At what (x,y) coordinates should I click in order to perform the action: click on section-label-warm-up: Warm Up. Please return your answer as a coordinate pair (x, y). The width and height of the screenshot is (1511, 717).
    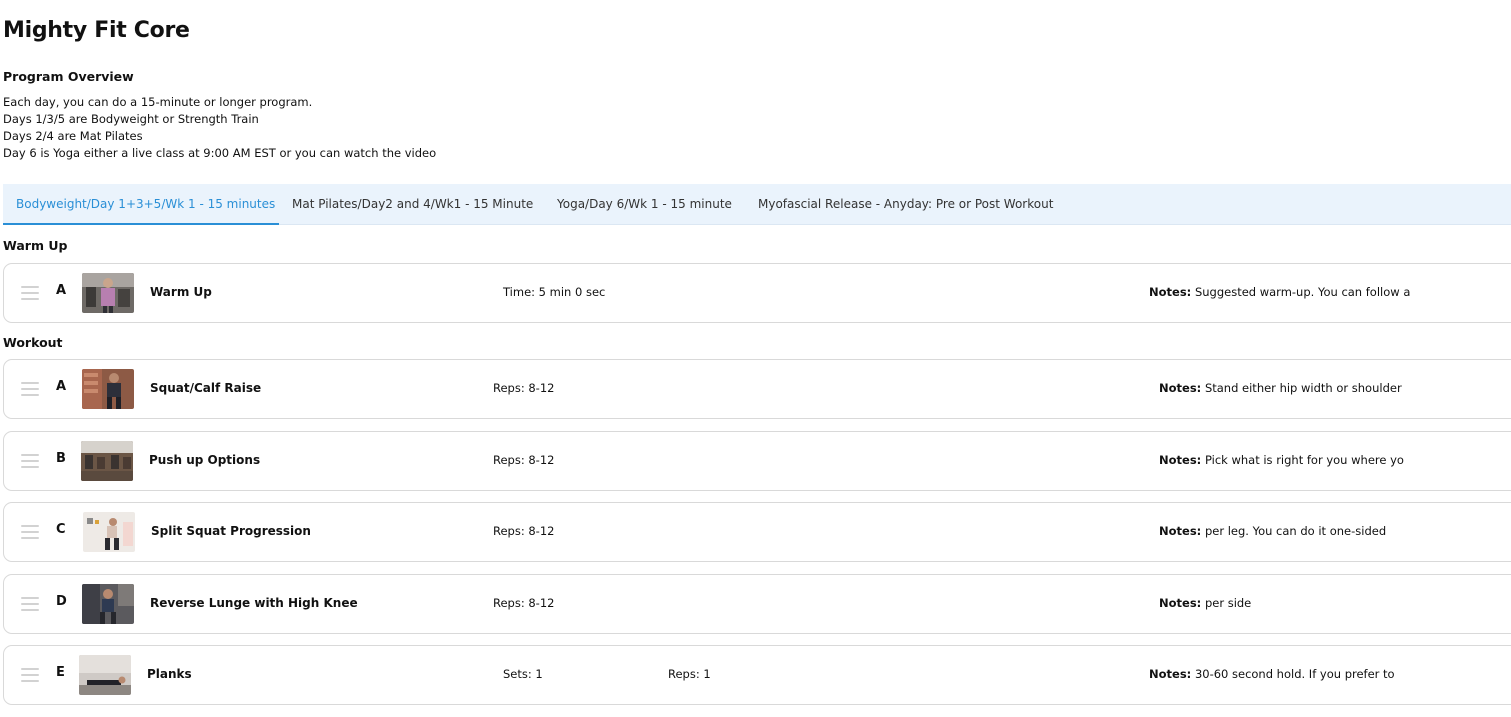
    Looking at the image, I should click on (35, 245).